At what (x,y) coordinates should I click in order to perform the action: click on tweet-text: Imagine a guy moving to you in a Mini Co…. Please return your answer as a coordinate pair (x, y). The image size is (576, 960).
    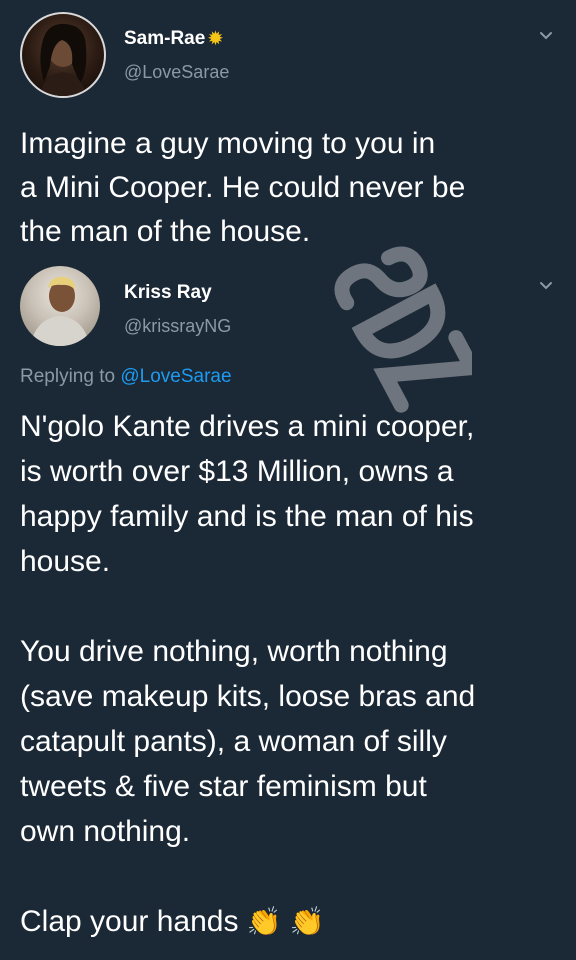
    Looking at the image, I should click on (243, 187).